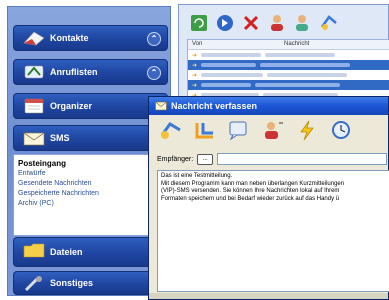 This screenshot has height=300, width=389. Describe the element at coordinates (205, 130) in the screenshot. I see `save-icon` at that location.